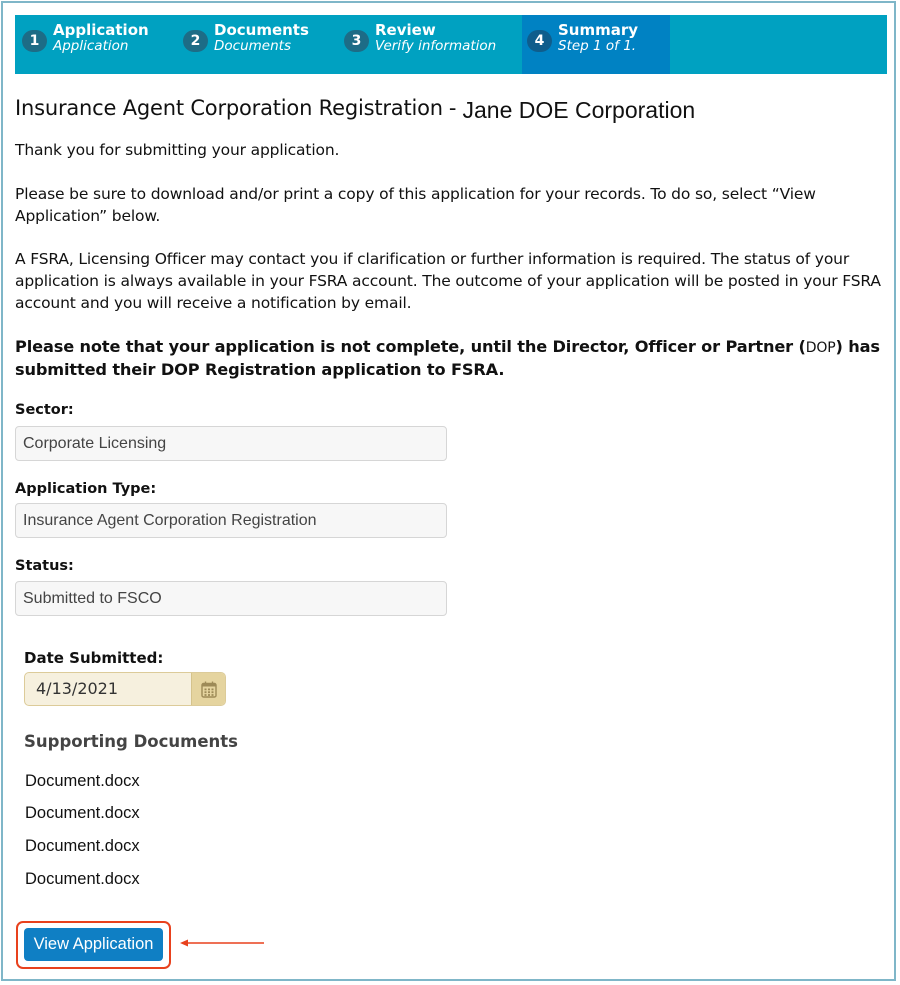  What do you see at coordinates (195, 41) in the screenshot?
I see `step-number-badge: 2` at bounding box center [195, 41].